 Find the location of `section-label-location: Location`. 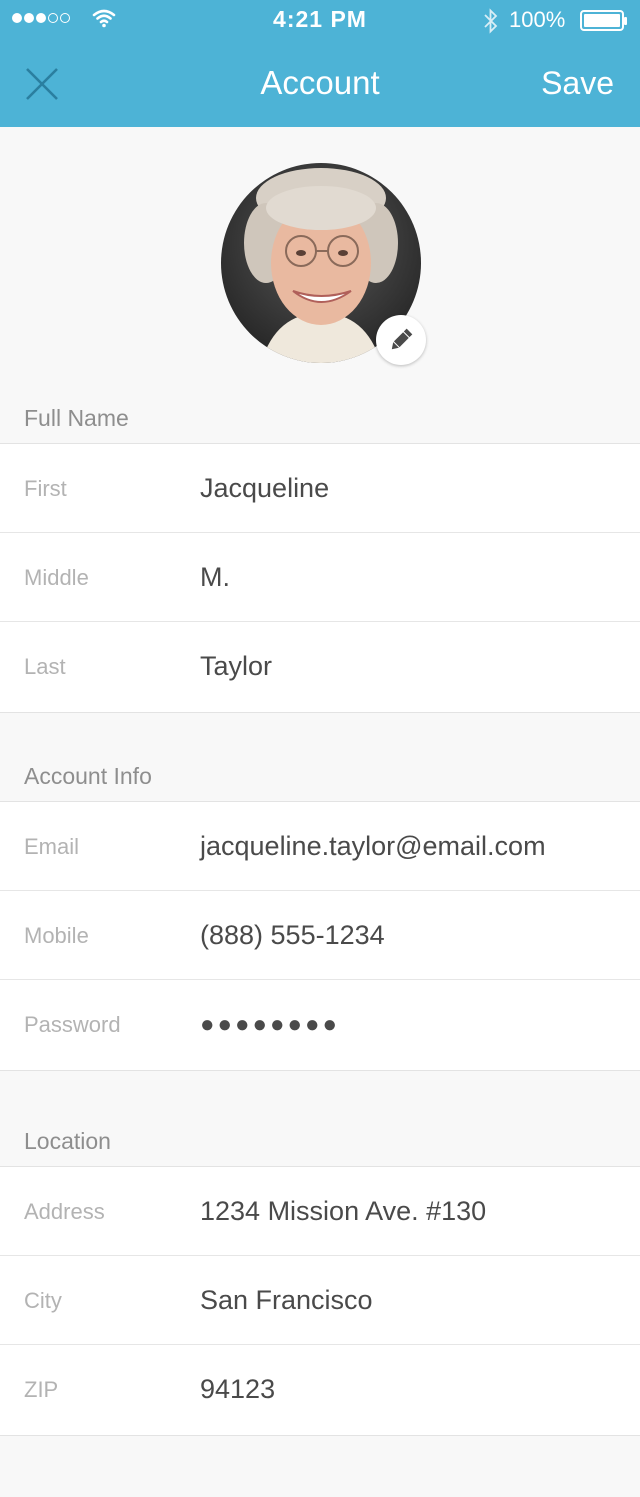

section-label-location: Location is located at coordinates (67, 1141).